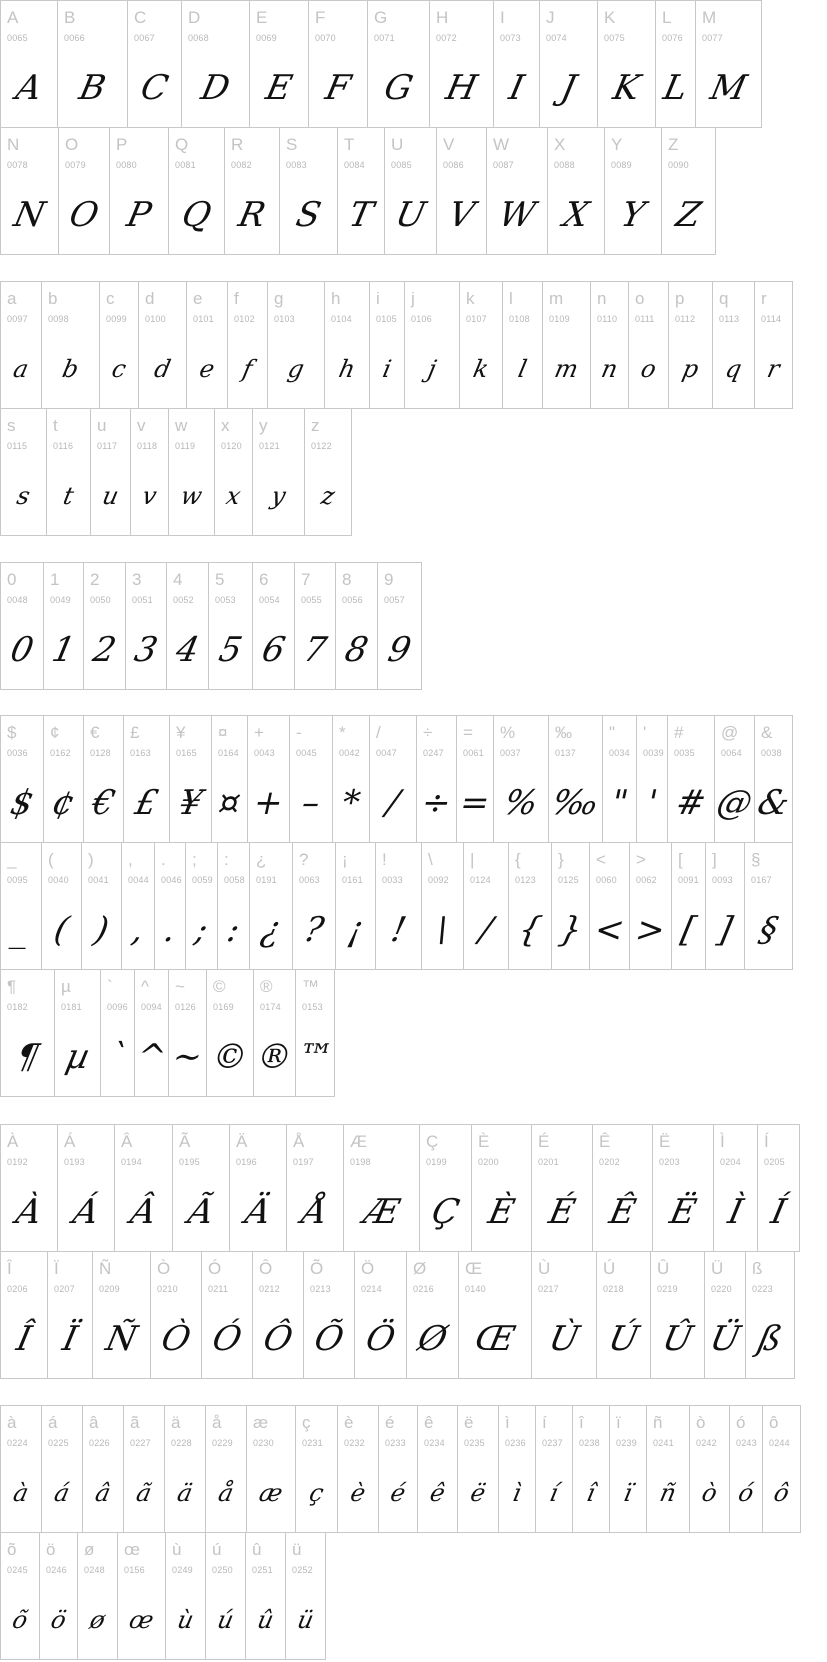 The image size is (827, 1662). What do you see at coordinates (548, 1162) in the screenshot?
I see `char-code: 0201` at bounding box center [548, 1162].